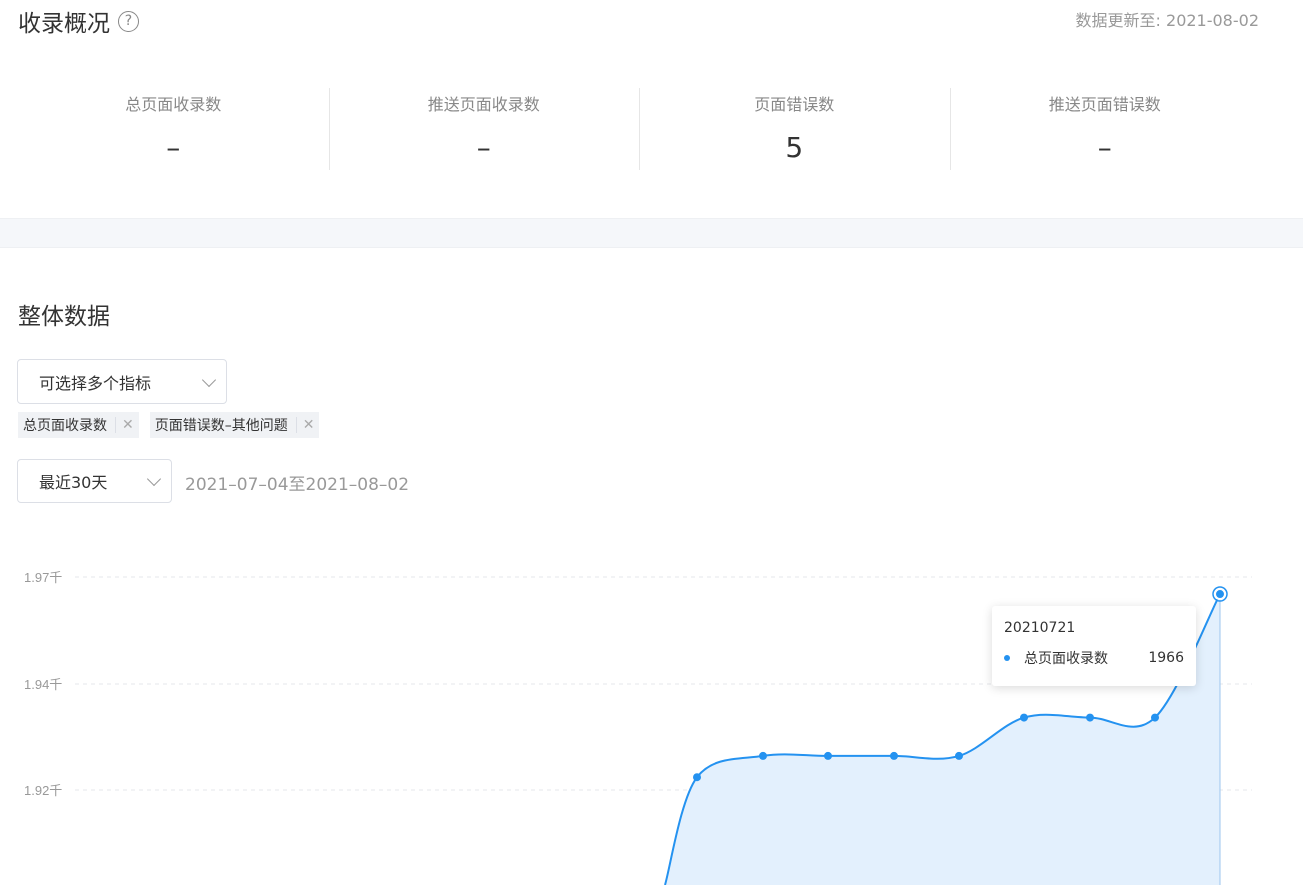 This screenshot has height=885, width=1303. What do you see at coordinates (43, 684) in the screenshot?
I see `y-tick-label: 1.94千` at bounding box center [43, 684].